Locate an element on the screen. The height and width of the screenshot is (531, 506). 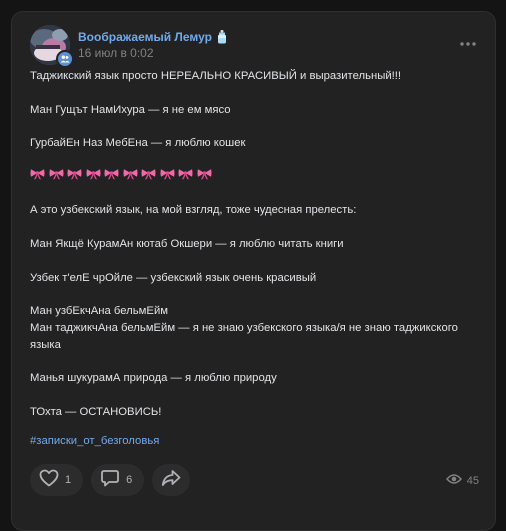
comment-icon is located at coordinates (110, 480).